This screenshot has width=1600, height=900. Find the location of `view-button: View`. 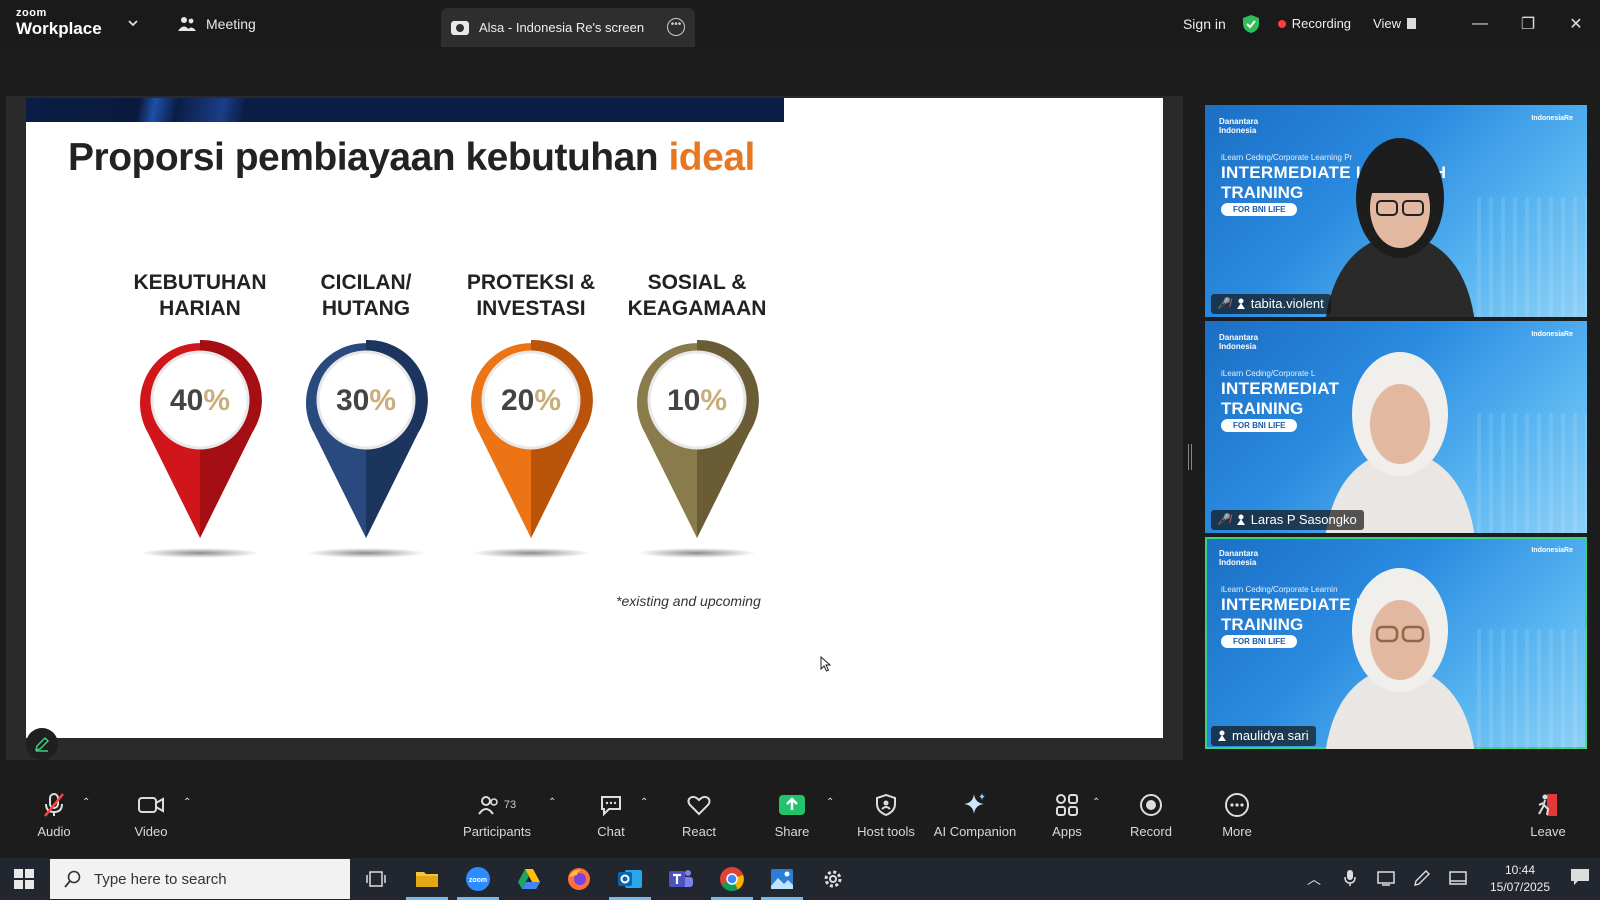

view-button: View is located at coordinates (1394, 23).